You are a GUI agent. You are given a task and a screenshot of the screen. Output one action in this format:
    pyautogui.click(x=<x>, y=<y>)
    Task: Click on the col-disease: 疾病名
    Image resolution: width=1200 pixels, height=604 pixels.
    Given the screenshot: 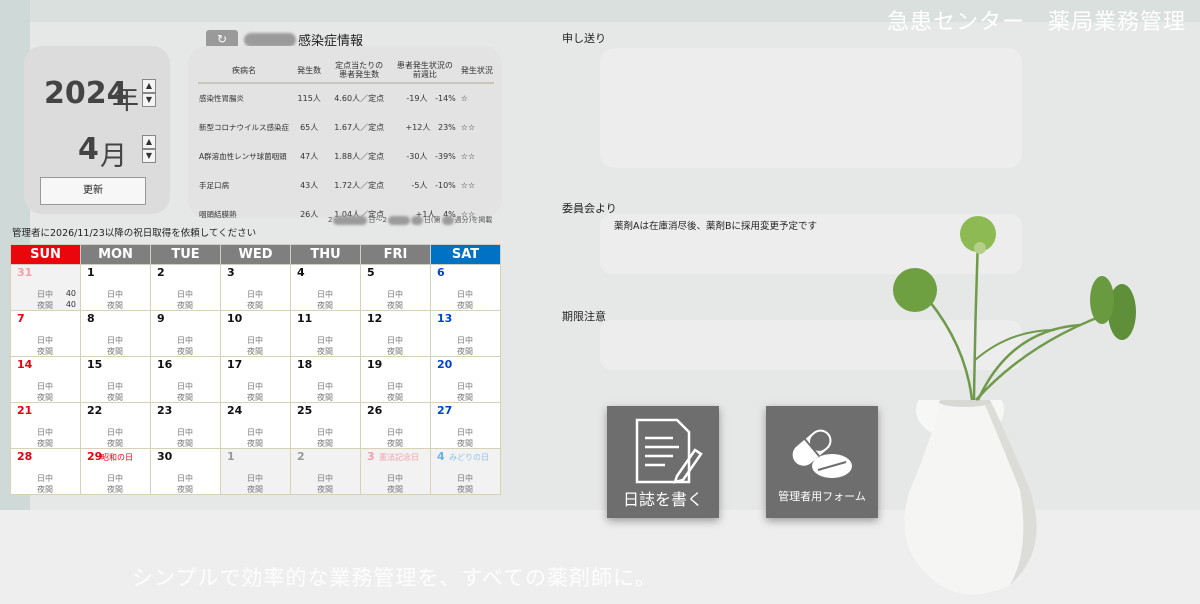 What is the action you would take?
    pyautogui.click(x=244, y=71)
    